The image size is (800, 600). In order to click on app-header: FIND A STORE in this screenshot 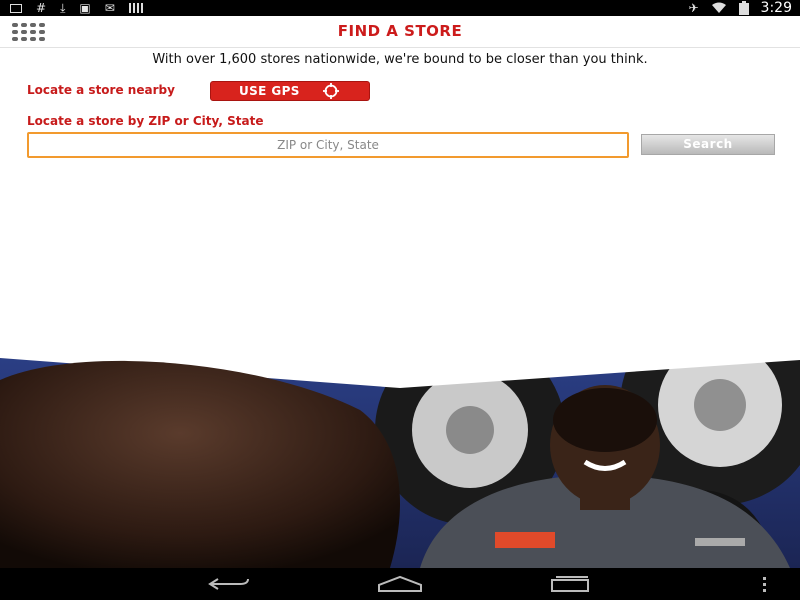, I will do `click(400, 32)`.